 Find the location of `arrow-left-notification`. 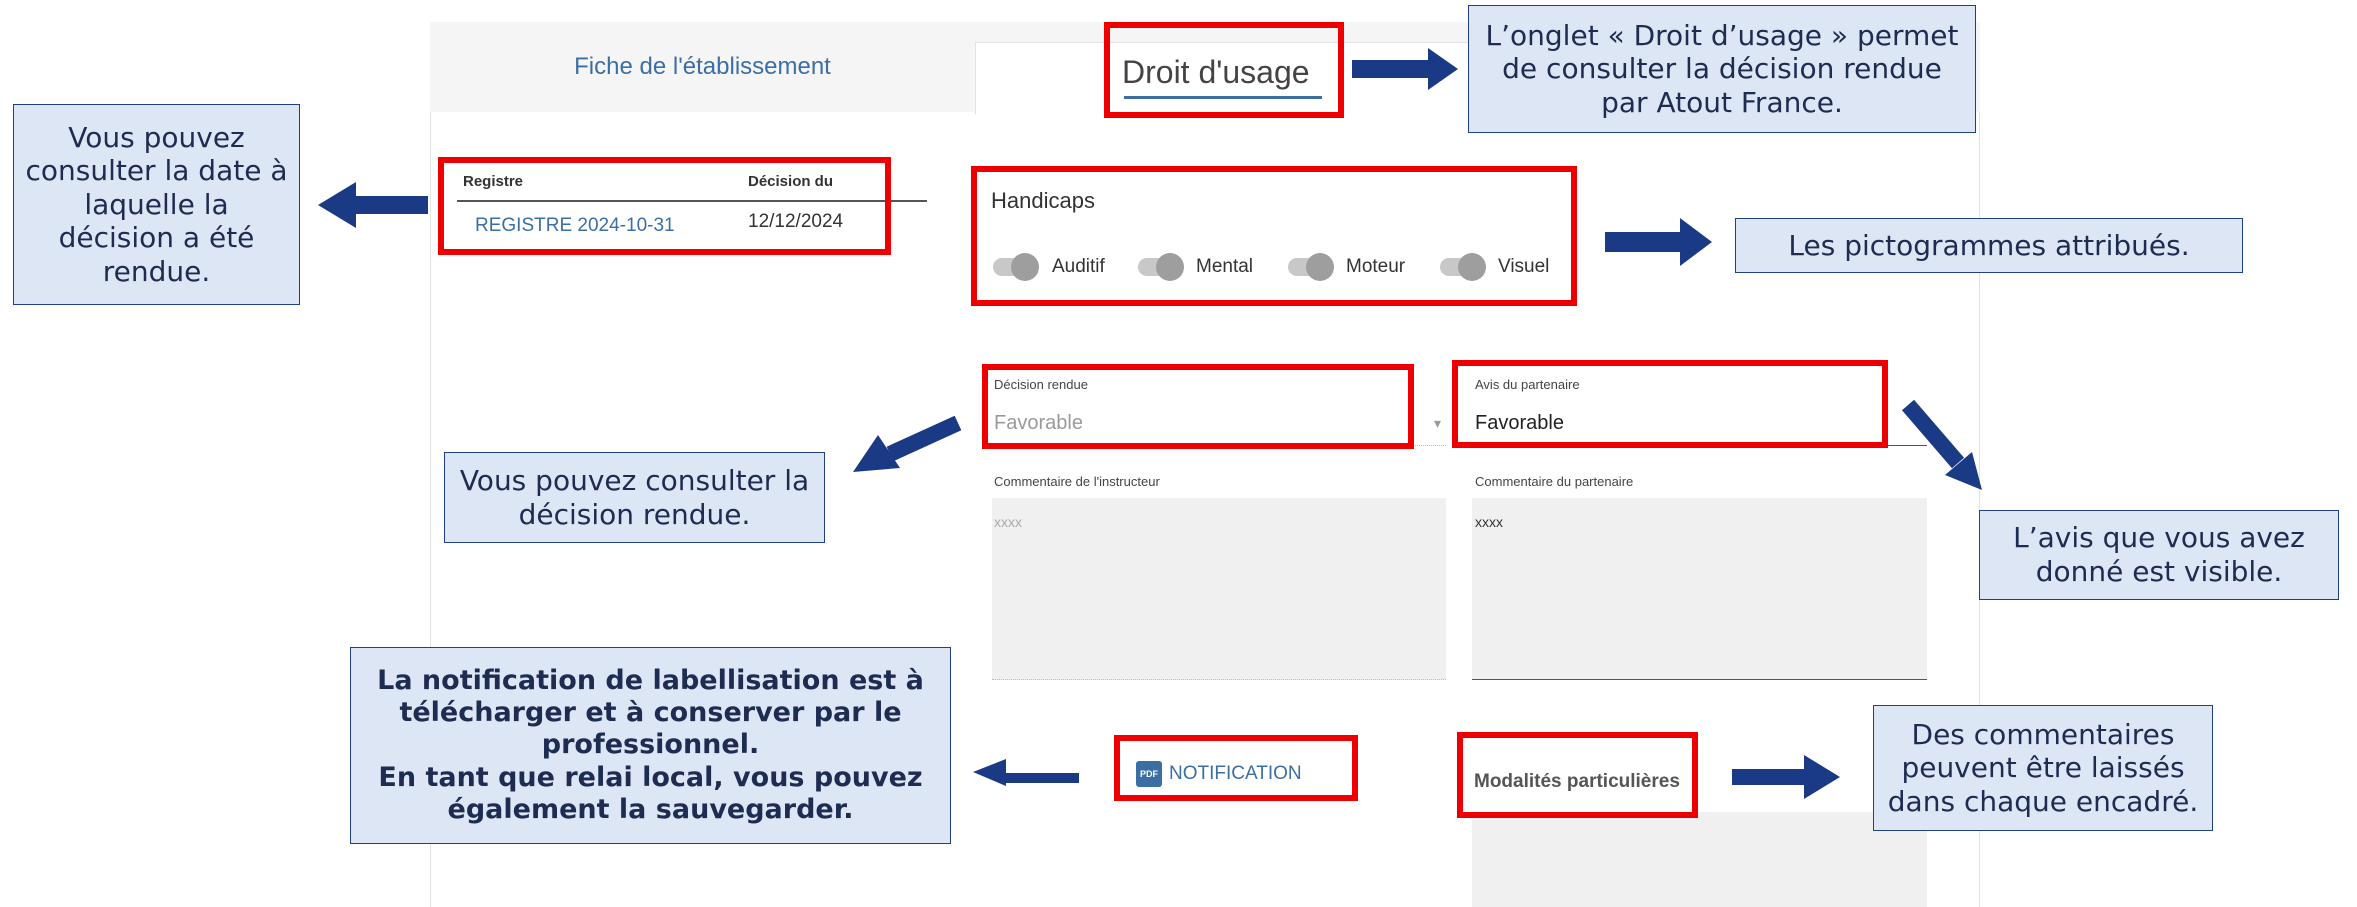

arrow-left-notification is located at coordinates (1026, 772).